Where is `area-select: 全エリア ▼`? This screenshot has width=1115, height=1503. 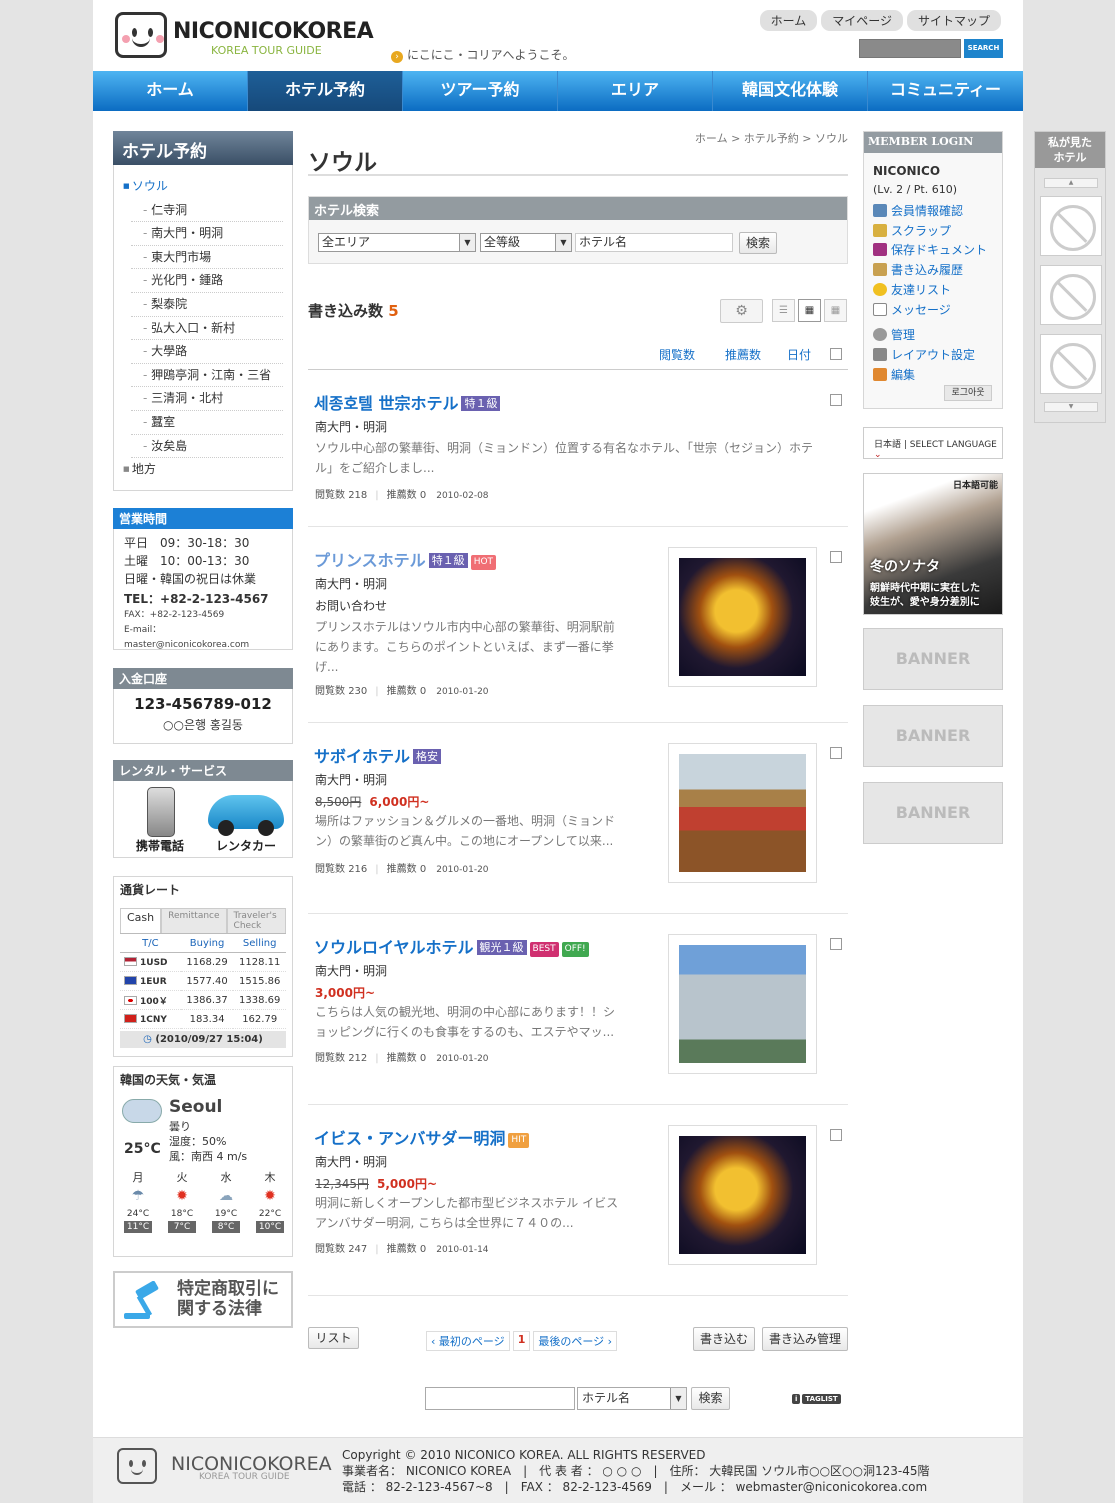 area-select: 全エリア ▼ is located at coordinates (397, 242).